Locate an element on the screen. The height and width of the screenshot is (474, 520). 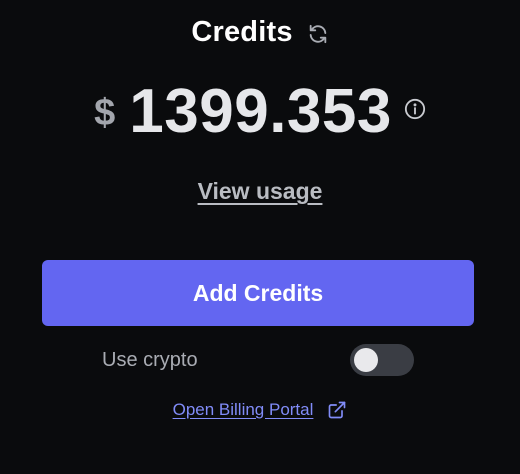
refresh-icon is located at coordinates (318, 34).